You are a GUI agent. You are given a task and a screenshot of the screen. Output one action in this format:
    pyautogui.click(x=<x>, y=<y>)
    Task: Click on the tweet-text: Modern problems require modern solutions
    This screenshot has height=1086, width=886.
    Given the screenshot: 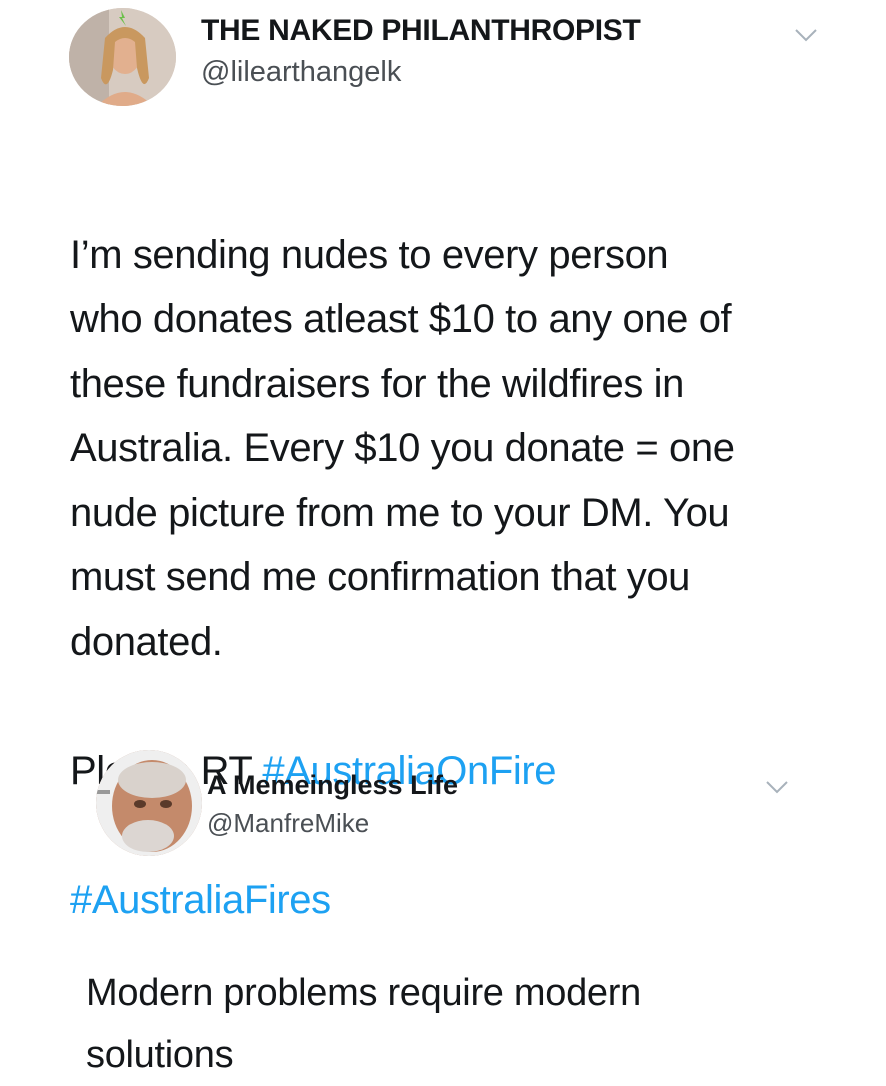 What is the action you would take?
    pyautogui.click(x=363, y=1024)
    